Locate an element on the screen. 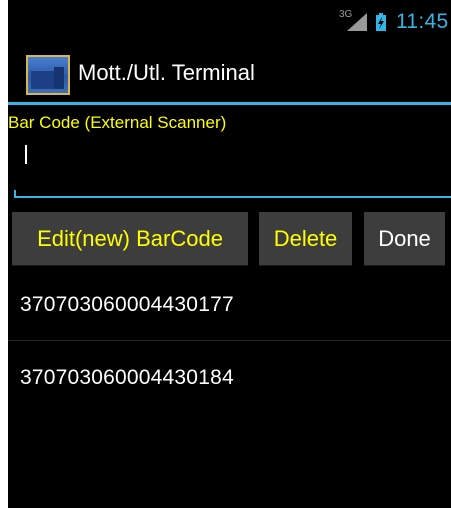 The image size is (451, 508). edit-barcode-button: Edit(new) BarCode is located at coordinates (130, 238).